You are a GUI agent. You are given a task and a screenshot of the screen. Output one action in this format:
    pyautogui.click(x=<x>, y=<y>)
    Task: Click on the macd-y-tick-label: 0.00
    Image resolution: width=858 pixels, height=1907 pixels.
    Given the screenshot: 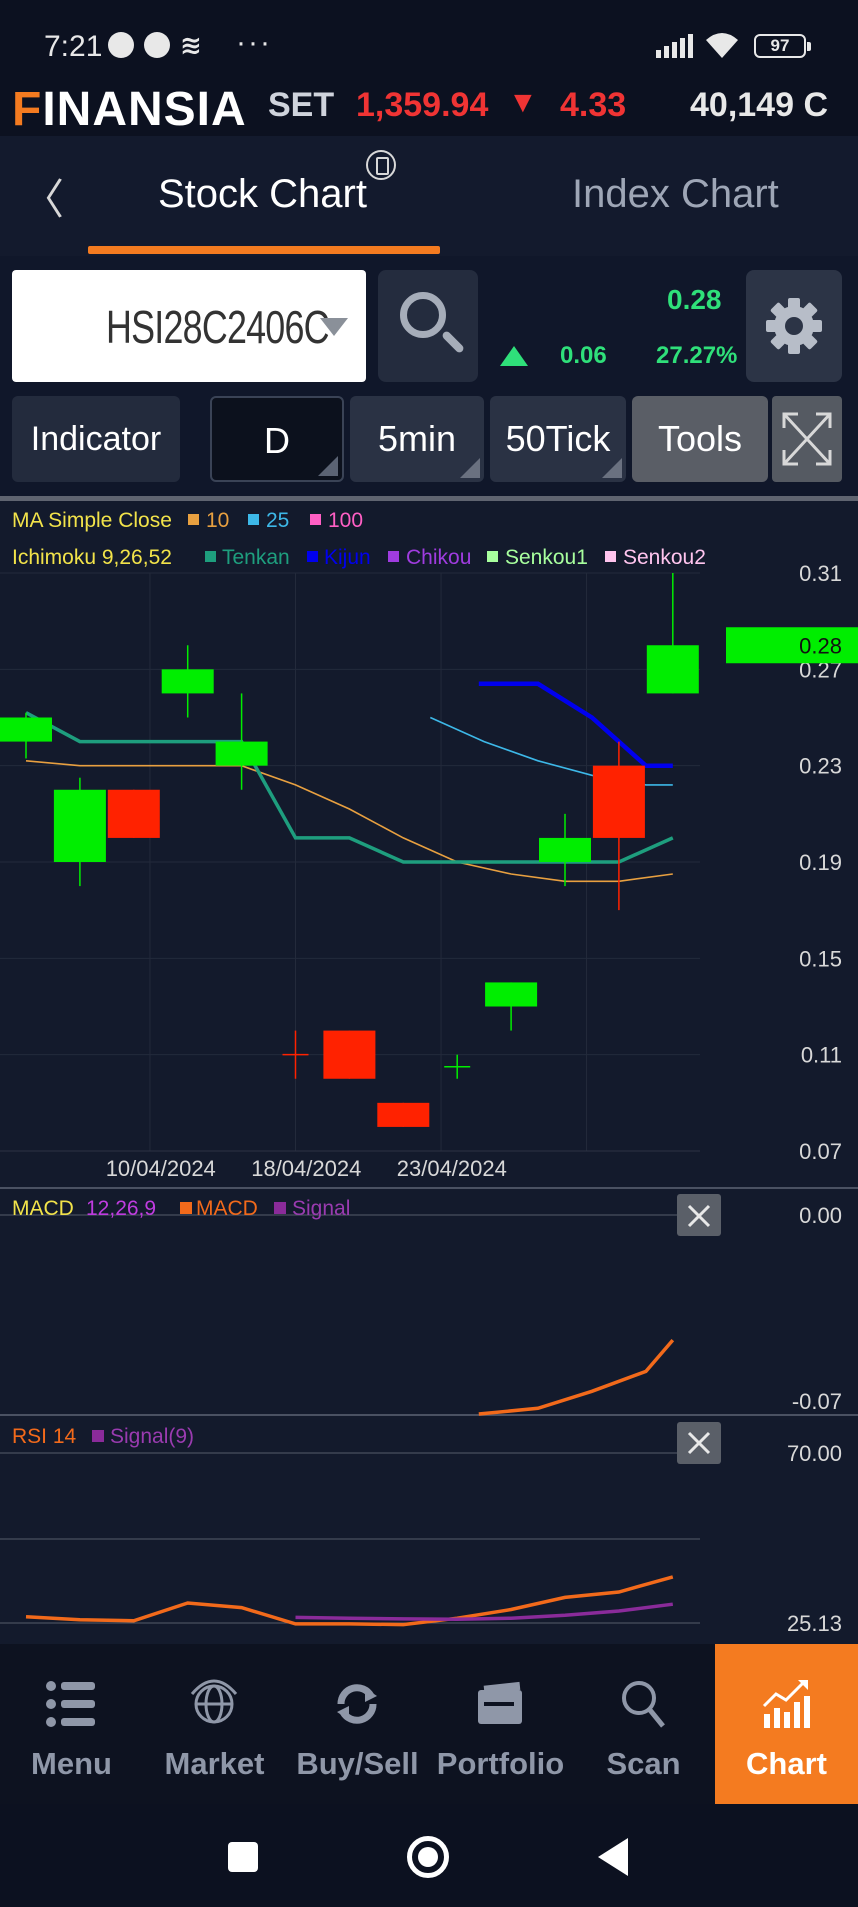 What is the action you would take?
    pyautogui.click(x=820, y=1215)
    